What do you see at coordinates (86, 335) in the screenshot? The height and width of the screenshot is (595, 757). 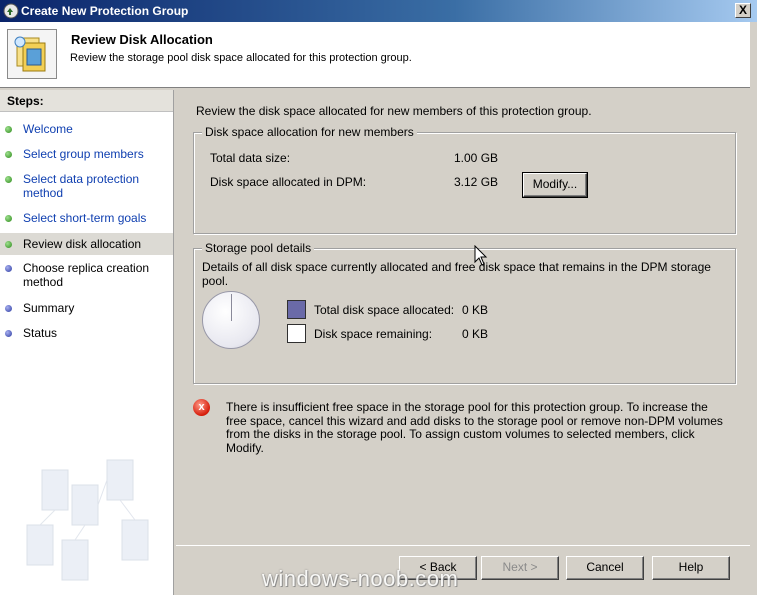 I see `step-status: Status` at bounding box center [86, 335].